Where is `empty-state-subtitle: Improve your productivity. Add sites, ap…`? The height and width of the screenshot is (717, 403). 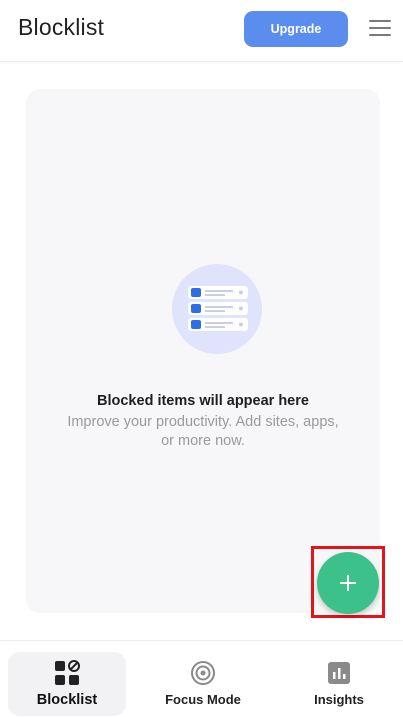
empty-state-subtitle: Improve your productivity. Add sites, ap… is located at coordinates (203, 431).